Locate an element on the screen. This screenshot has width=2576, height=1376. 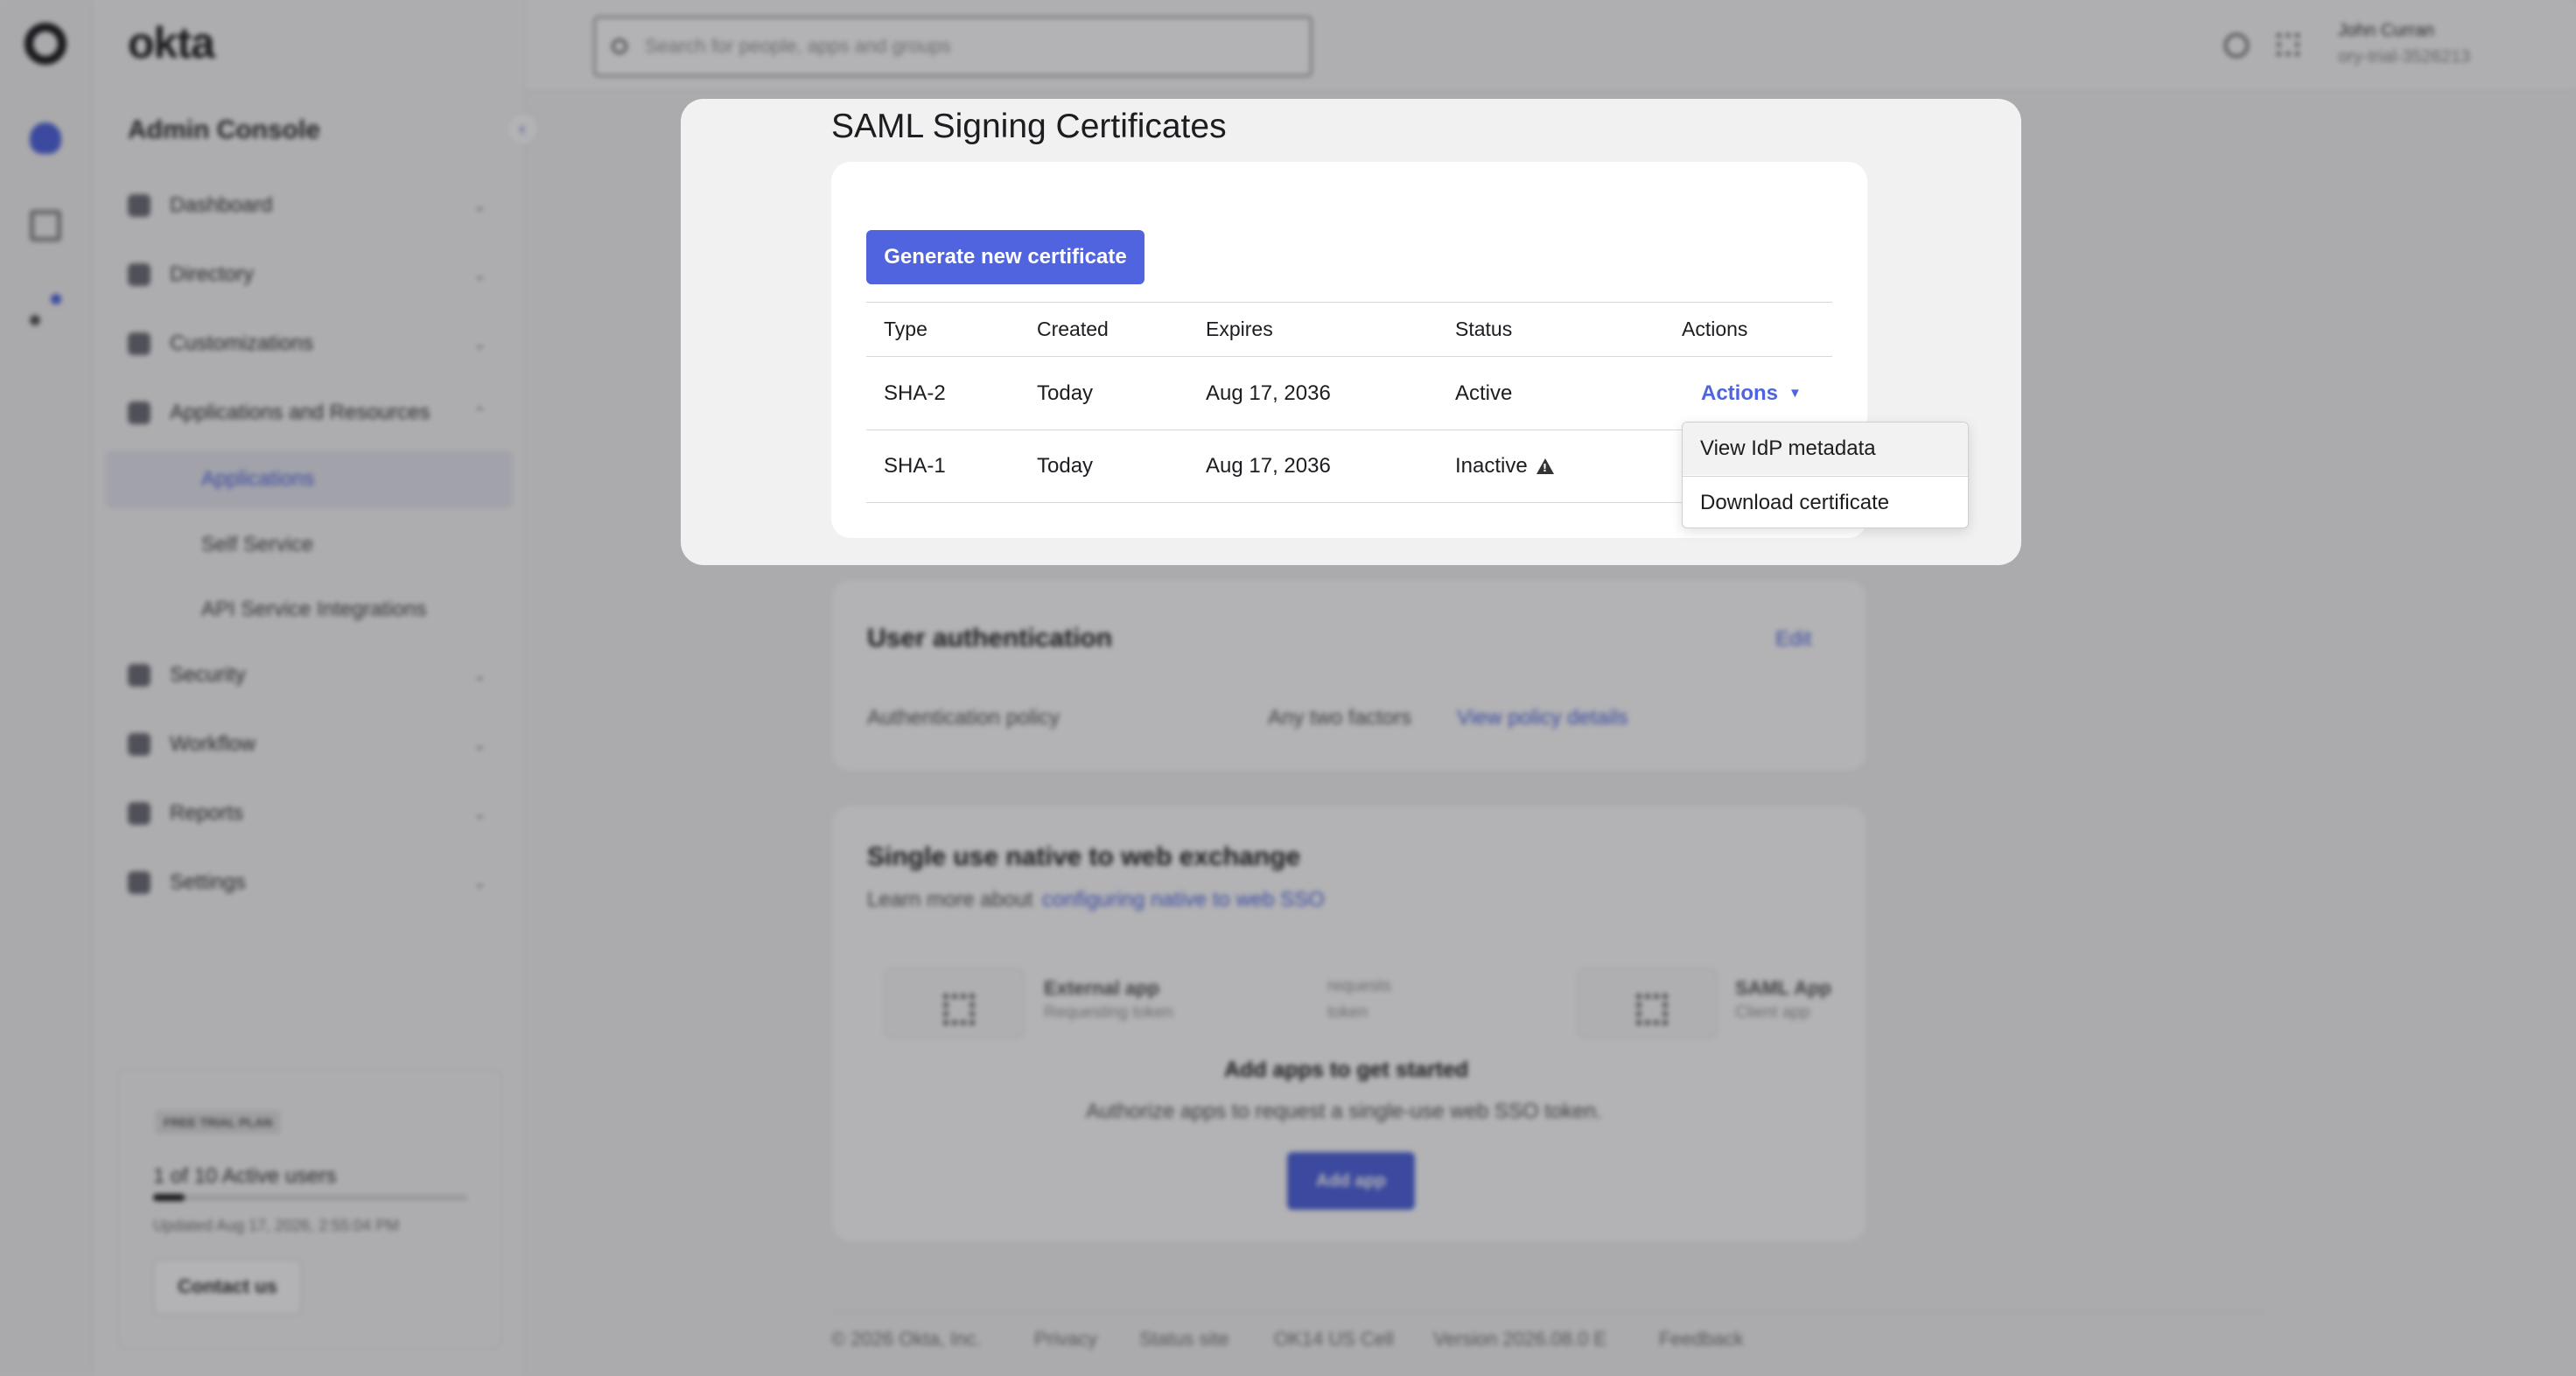
column-header-status: Status is located at coordinates (1484, 329).